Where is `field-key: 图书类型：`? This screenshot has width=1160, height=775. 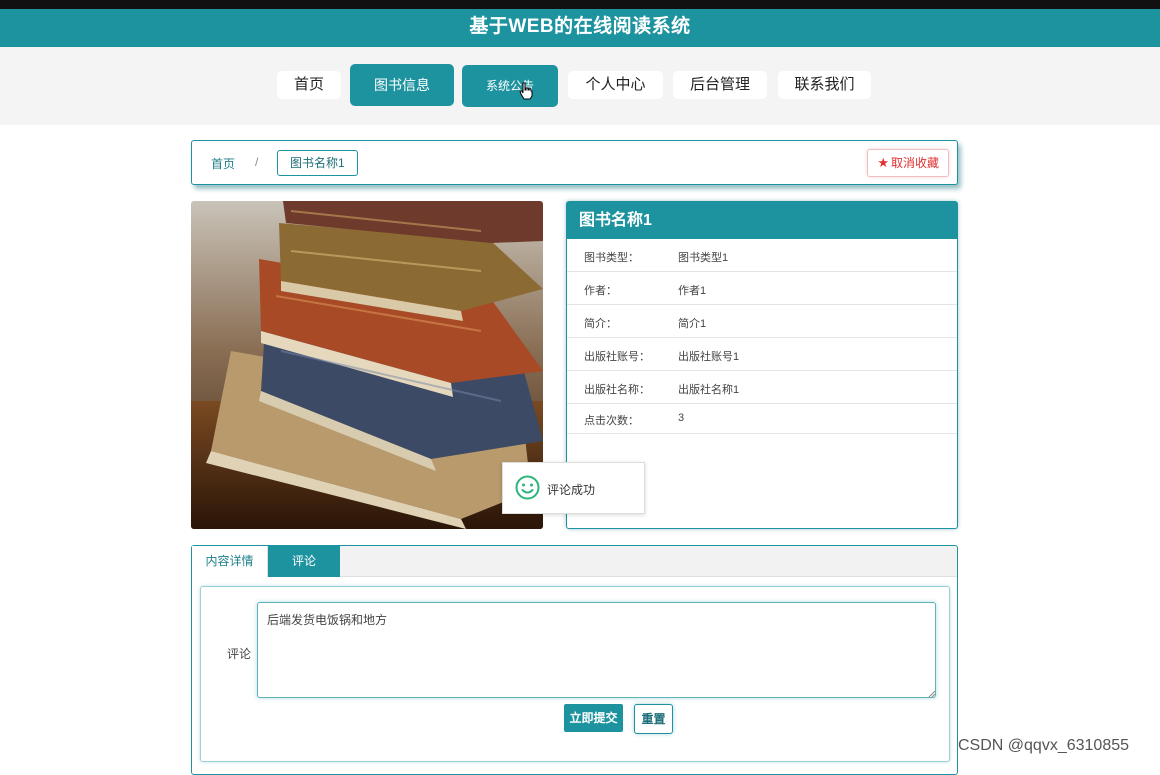
field-key: 图书类型： is located at coordinates (611, 258).